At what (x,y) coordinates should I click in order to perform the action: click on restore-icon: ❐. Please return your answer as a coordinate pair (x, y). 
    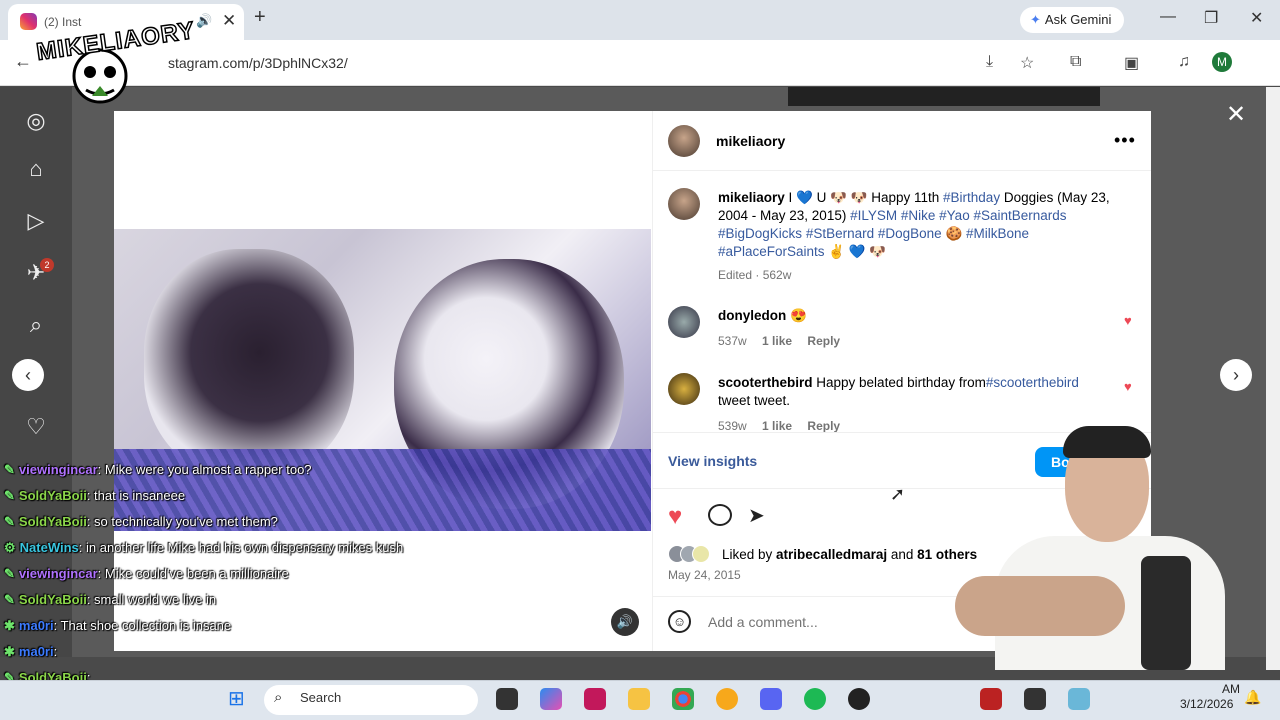
    Looking at the image, I should click on (1211, 18).